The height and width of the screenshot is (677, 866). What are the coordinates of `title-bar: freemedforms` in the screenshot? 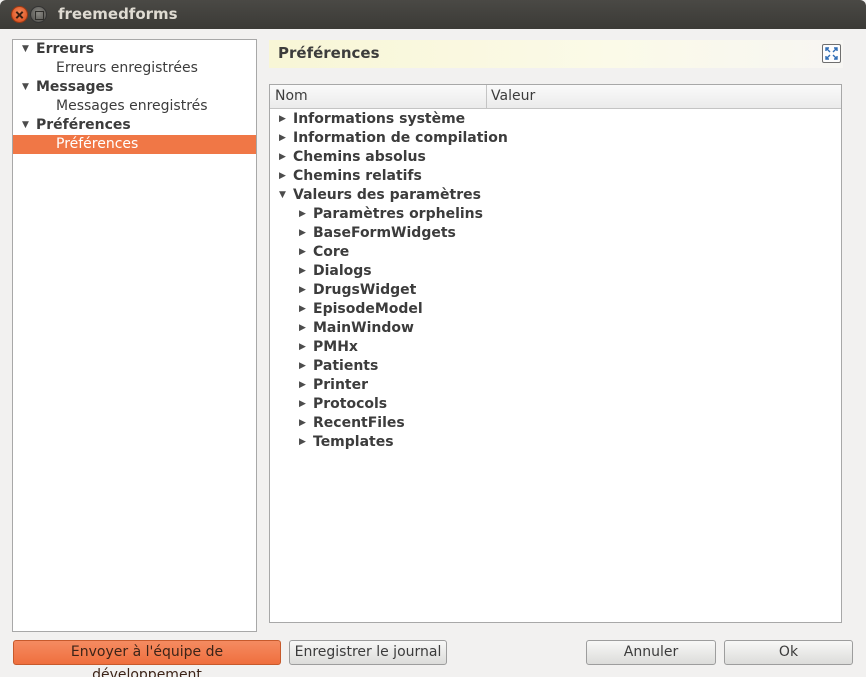 It's located at (433, 14).